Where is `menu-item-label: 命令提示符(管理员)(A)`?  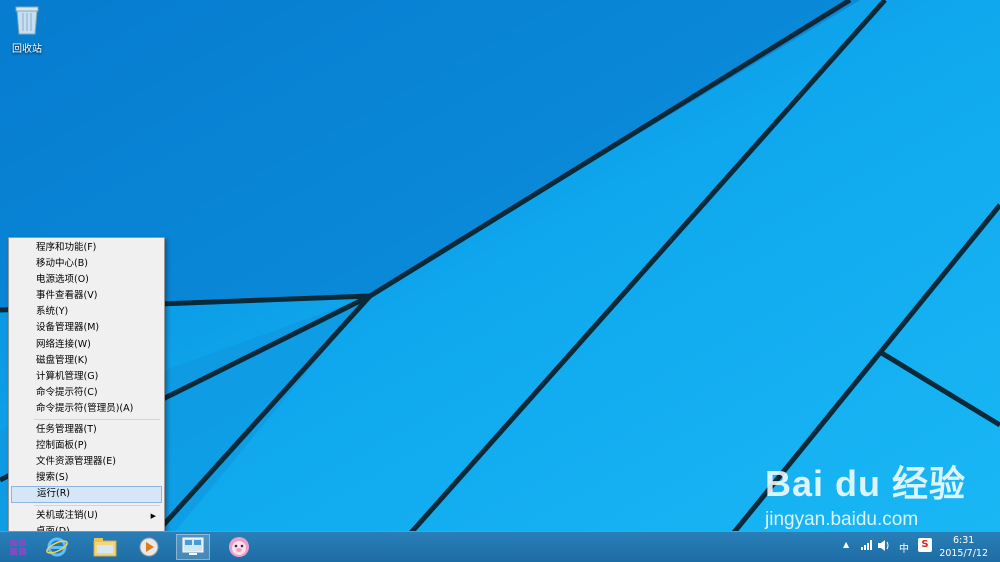
menu-item-label: 命令提示符(管理员)(A) is located at coordinates (85, 408).